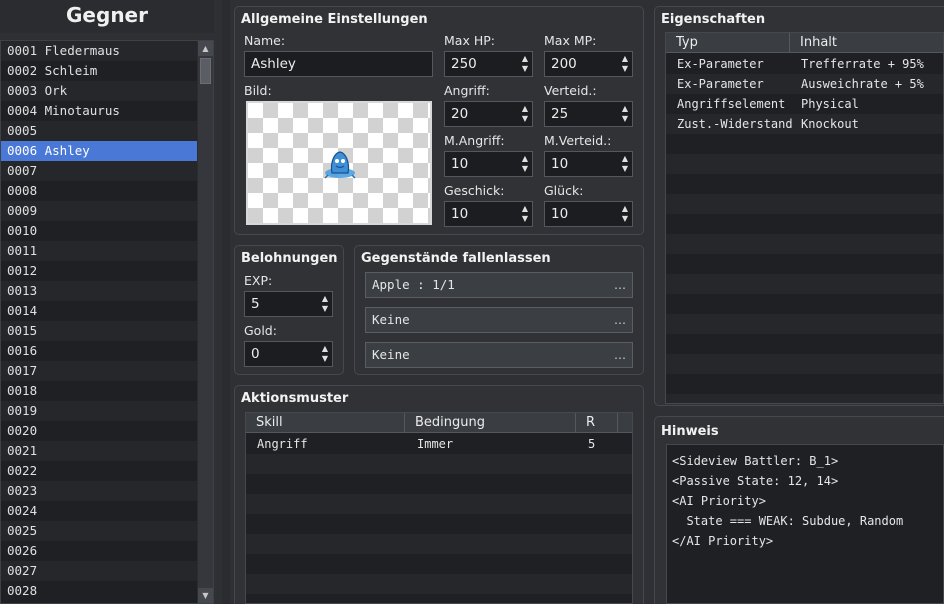  I want to click on note-line: </AI Priority>, so click(723, 541).